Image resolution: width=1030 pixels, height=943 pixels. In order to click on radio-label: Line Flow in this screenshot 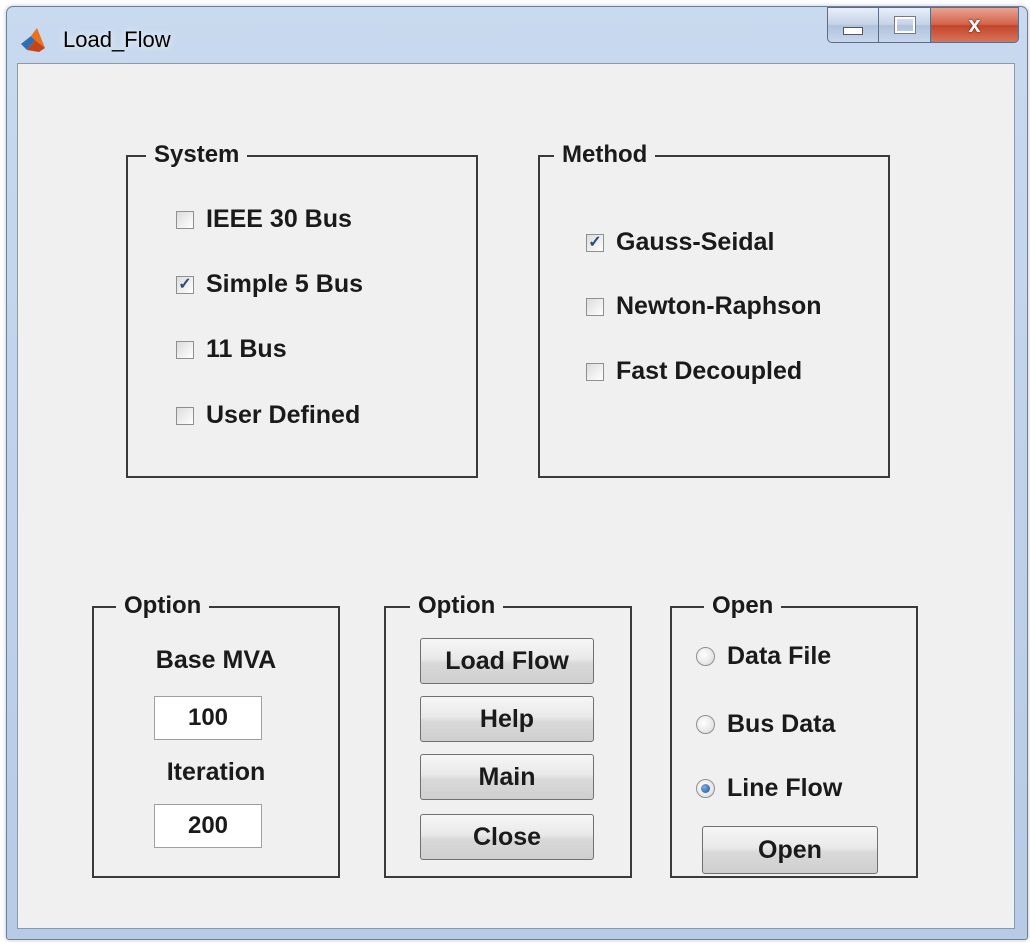, I will do `click(785, 788)`.